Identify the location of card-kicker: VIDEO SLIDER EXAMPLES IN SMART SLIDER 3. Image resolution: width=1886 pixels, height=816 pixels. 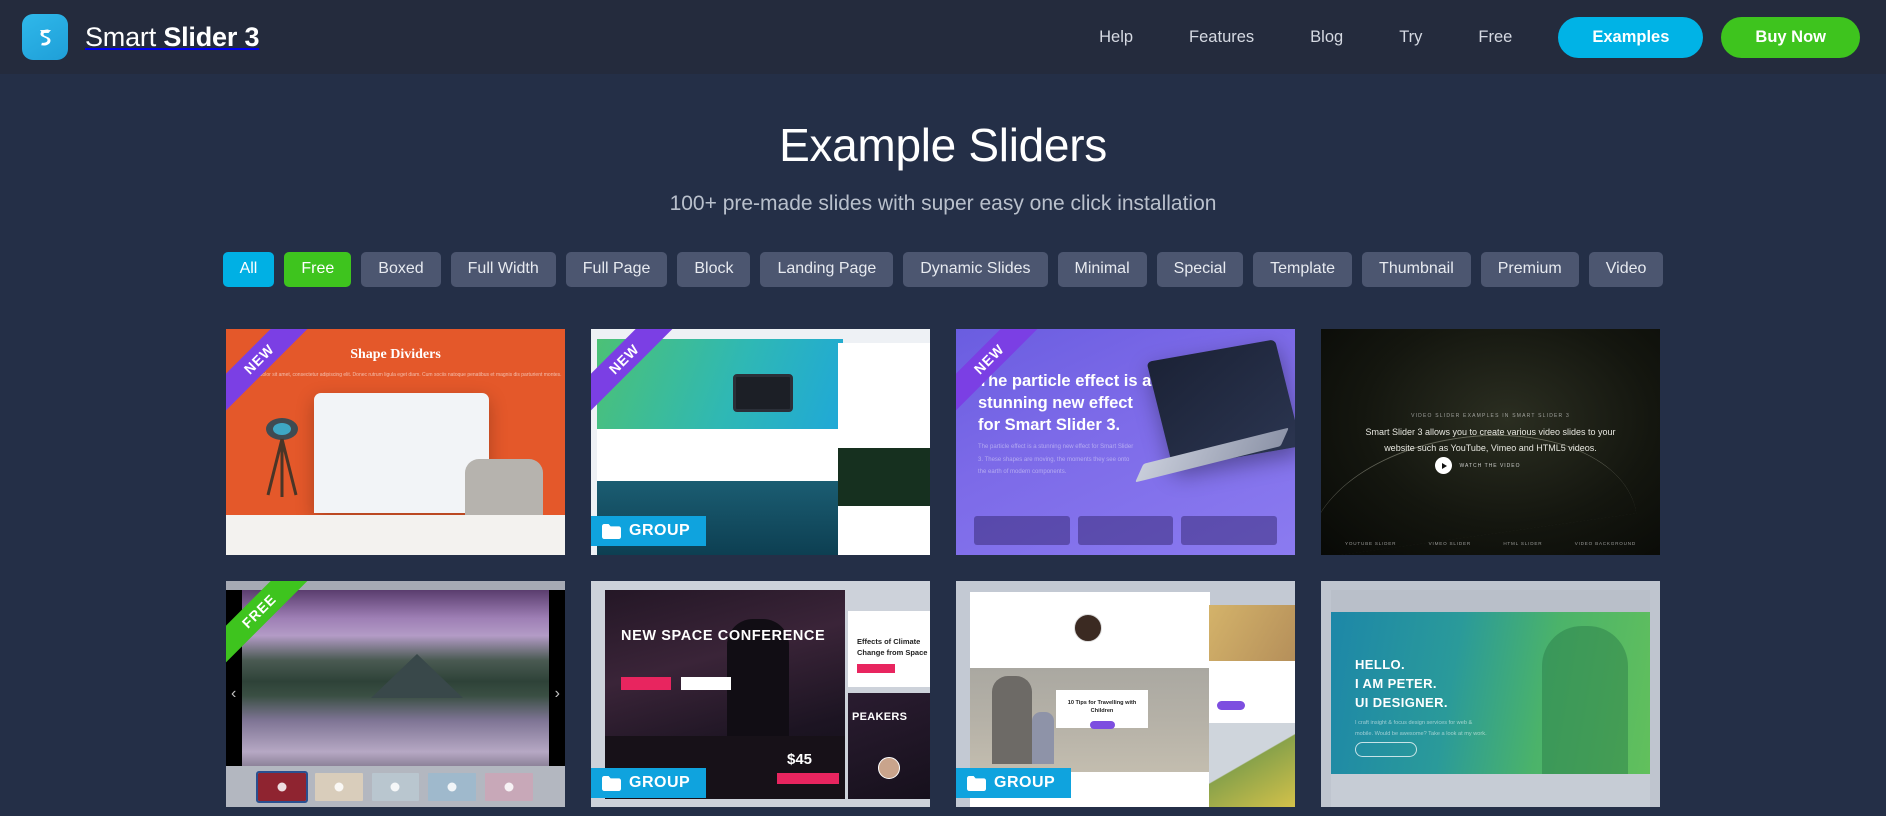
(1490, 416).